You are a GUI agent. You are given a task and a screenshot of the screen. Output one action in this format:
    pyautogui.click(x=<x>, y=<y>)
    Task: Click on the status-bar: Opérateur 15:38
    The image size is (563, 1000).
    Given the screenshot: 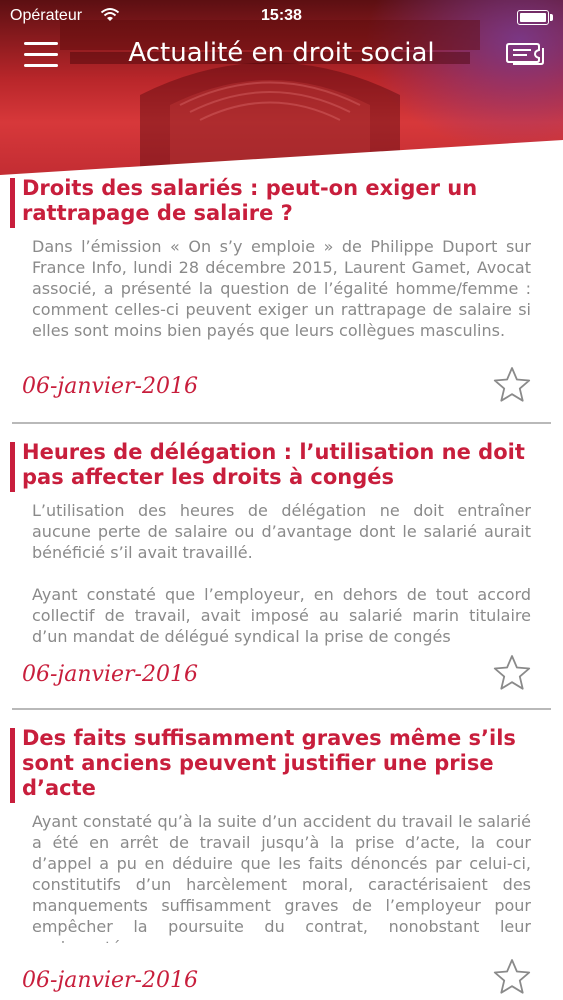 What is the action you would take?
    pyautogui.click(x=281, y=17)
    